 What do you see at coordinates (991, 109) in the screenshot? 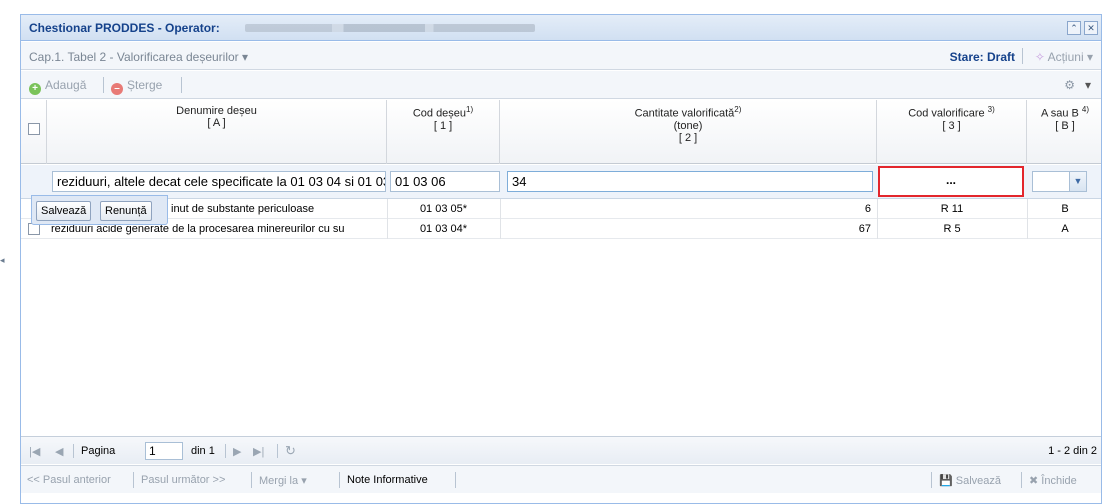
I see `column-footnote: 3)` at bounding box center [991, 109].